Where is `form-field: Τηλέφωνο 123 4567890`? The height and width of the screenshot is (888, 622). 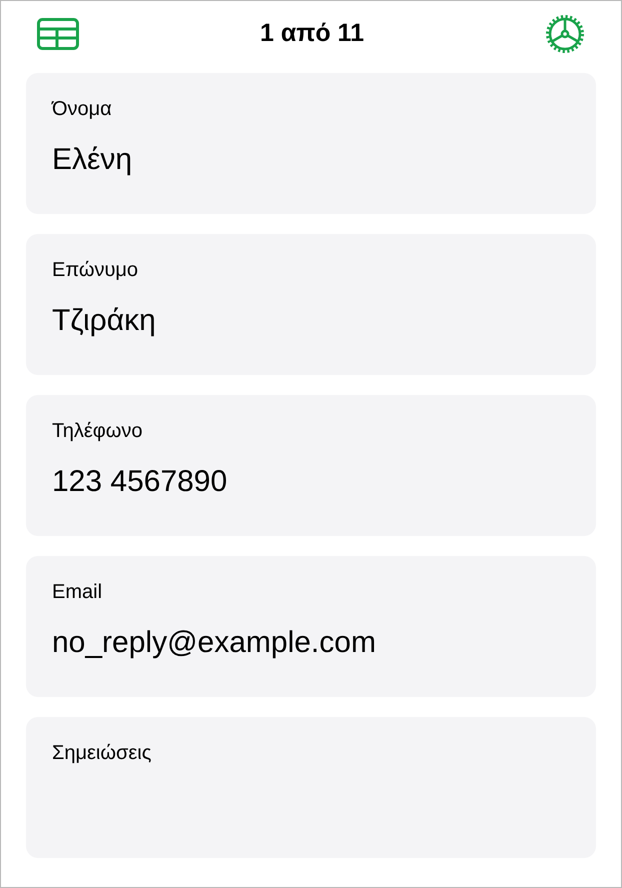 form-field: Τηλέφωνο 123 4567890 is located at coordinates (311, 465).